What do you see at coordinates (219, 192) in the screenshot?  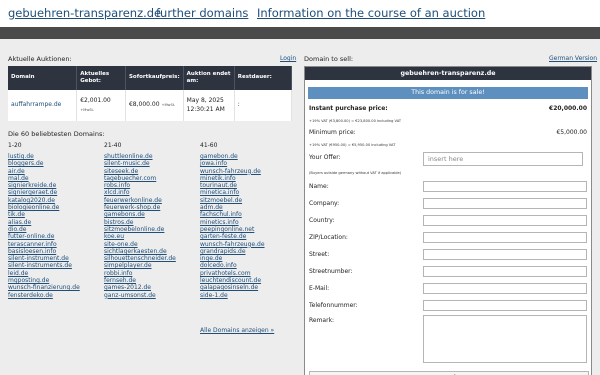 I see `domain-link: minetica.info` at bounding box center [219, 192].